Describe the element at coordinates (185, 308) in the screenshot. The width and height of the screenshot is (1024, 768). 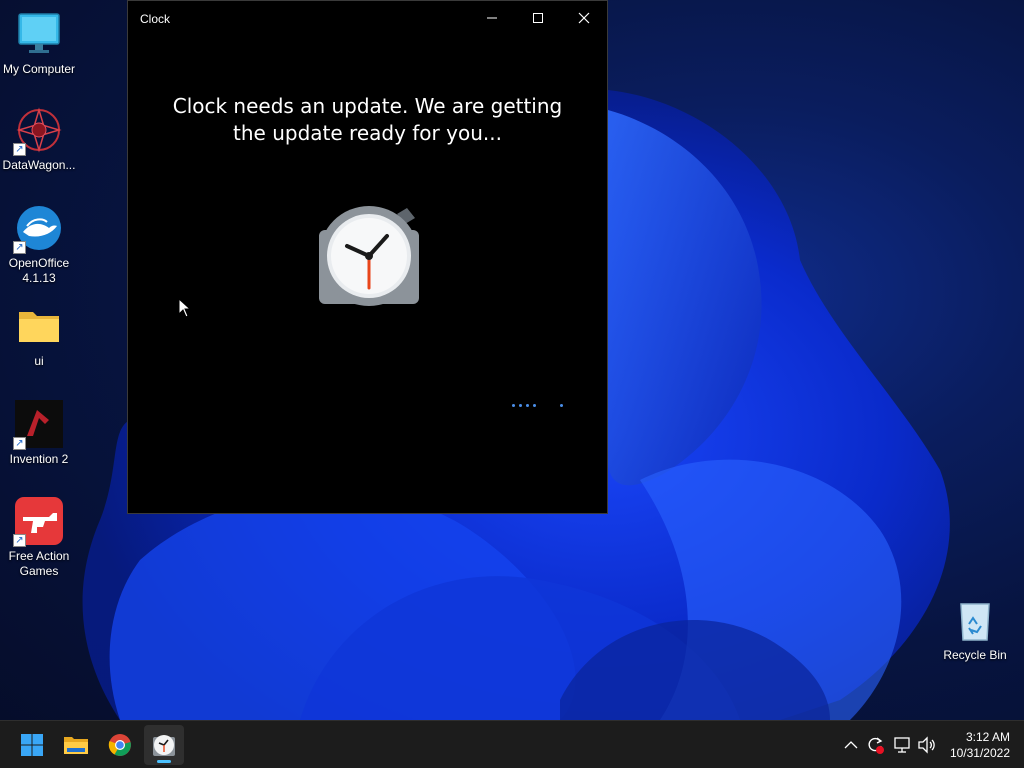
I see `mouse-cursor-icon` at that location.